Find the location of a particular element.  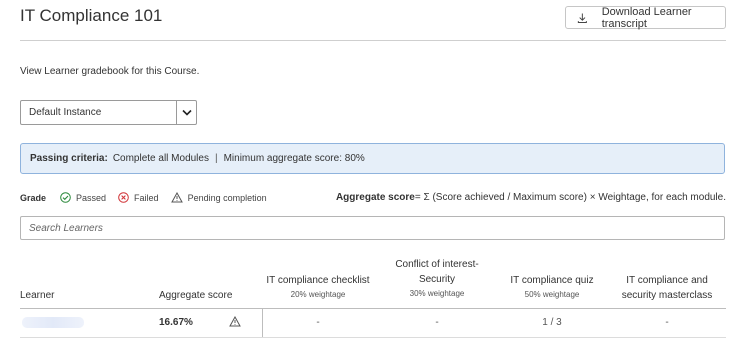

x-circle-icon is located at coordinates (123, 197).